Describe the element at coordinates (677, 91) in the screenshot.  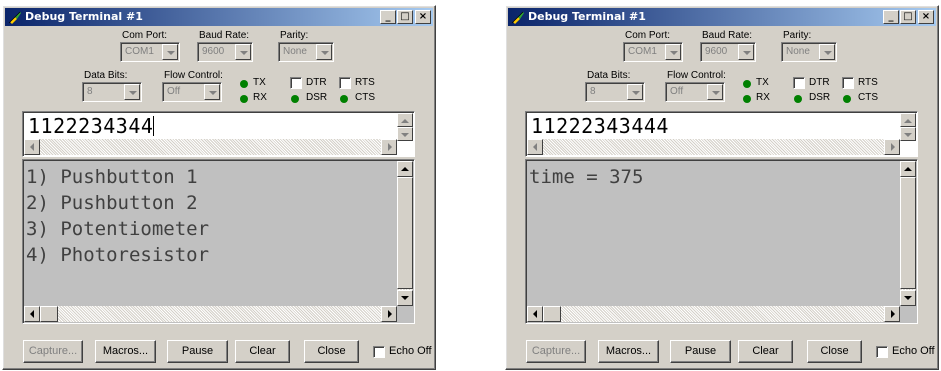
I see `flow-control-value: Off` at that location.